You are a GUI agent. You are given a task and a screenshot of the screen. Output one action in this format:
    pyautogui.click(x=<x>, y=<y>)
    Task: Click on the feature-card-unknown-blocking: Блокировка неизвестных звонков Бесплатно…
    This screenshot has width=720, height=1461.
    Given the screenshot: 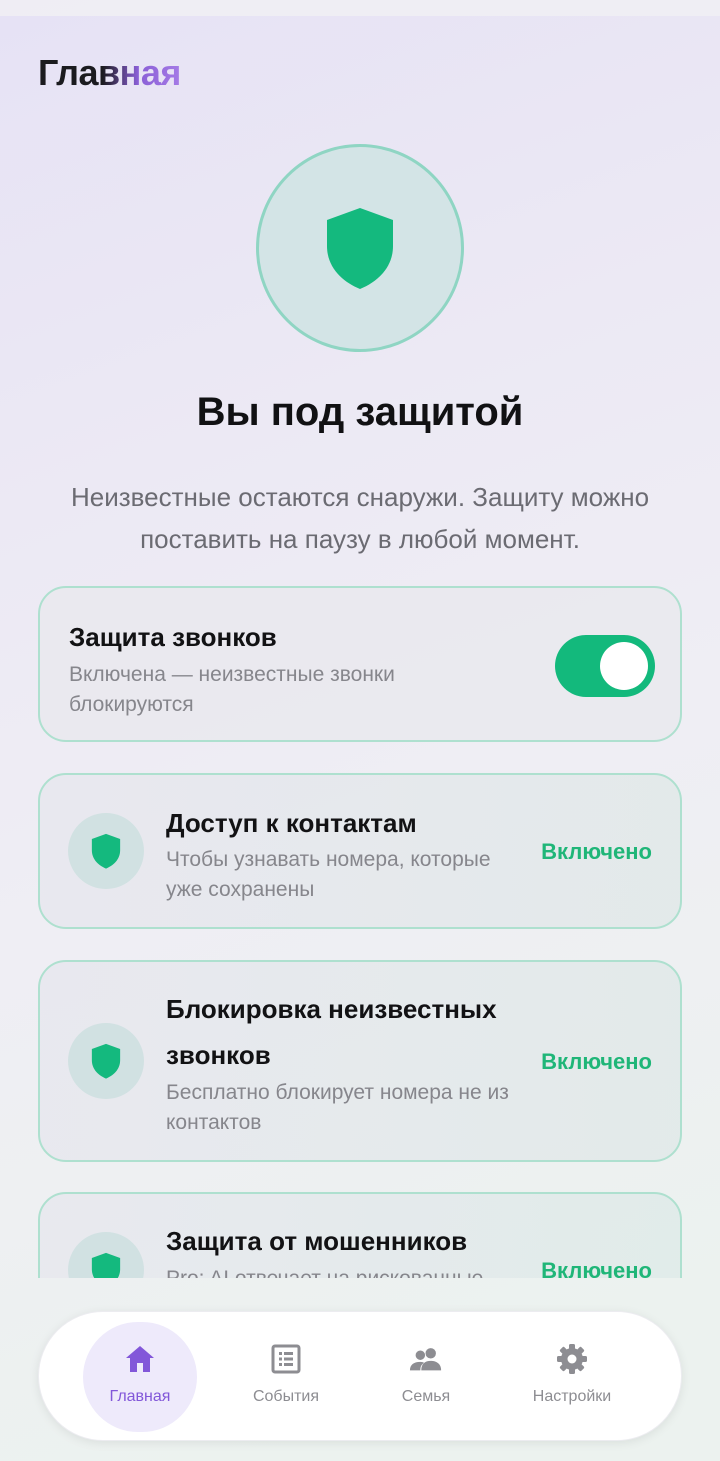 What is the action you would take?
    pyautogui.click(x=360, y=1061)
    